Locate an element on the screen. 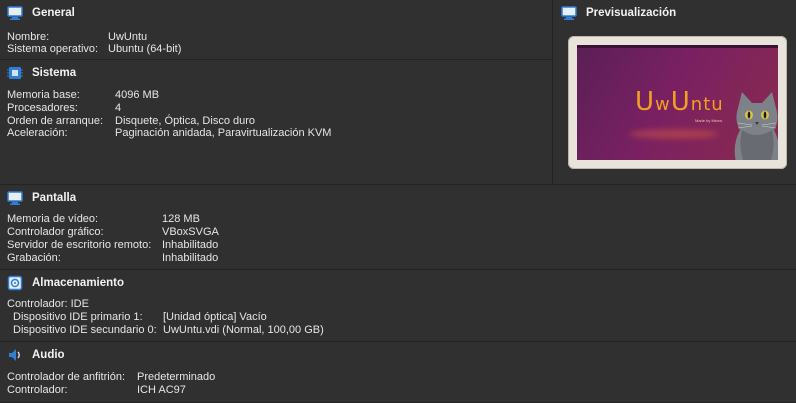  row-key: Aceleración: is located at coordinates (37, 133).